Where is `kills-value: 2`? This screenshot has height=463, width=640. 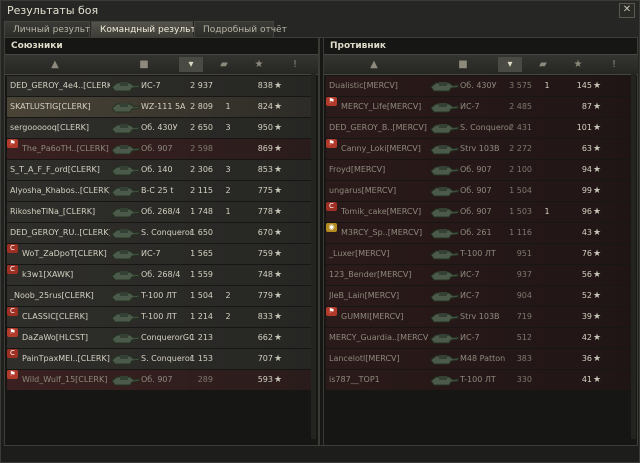 kills-value: 2 is located at coordinates (228, 295).